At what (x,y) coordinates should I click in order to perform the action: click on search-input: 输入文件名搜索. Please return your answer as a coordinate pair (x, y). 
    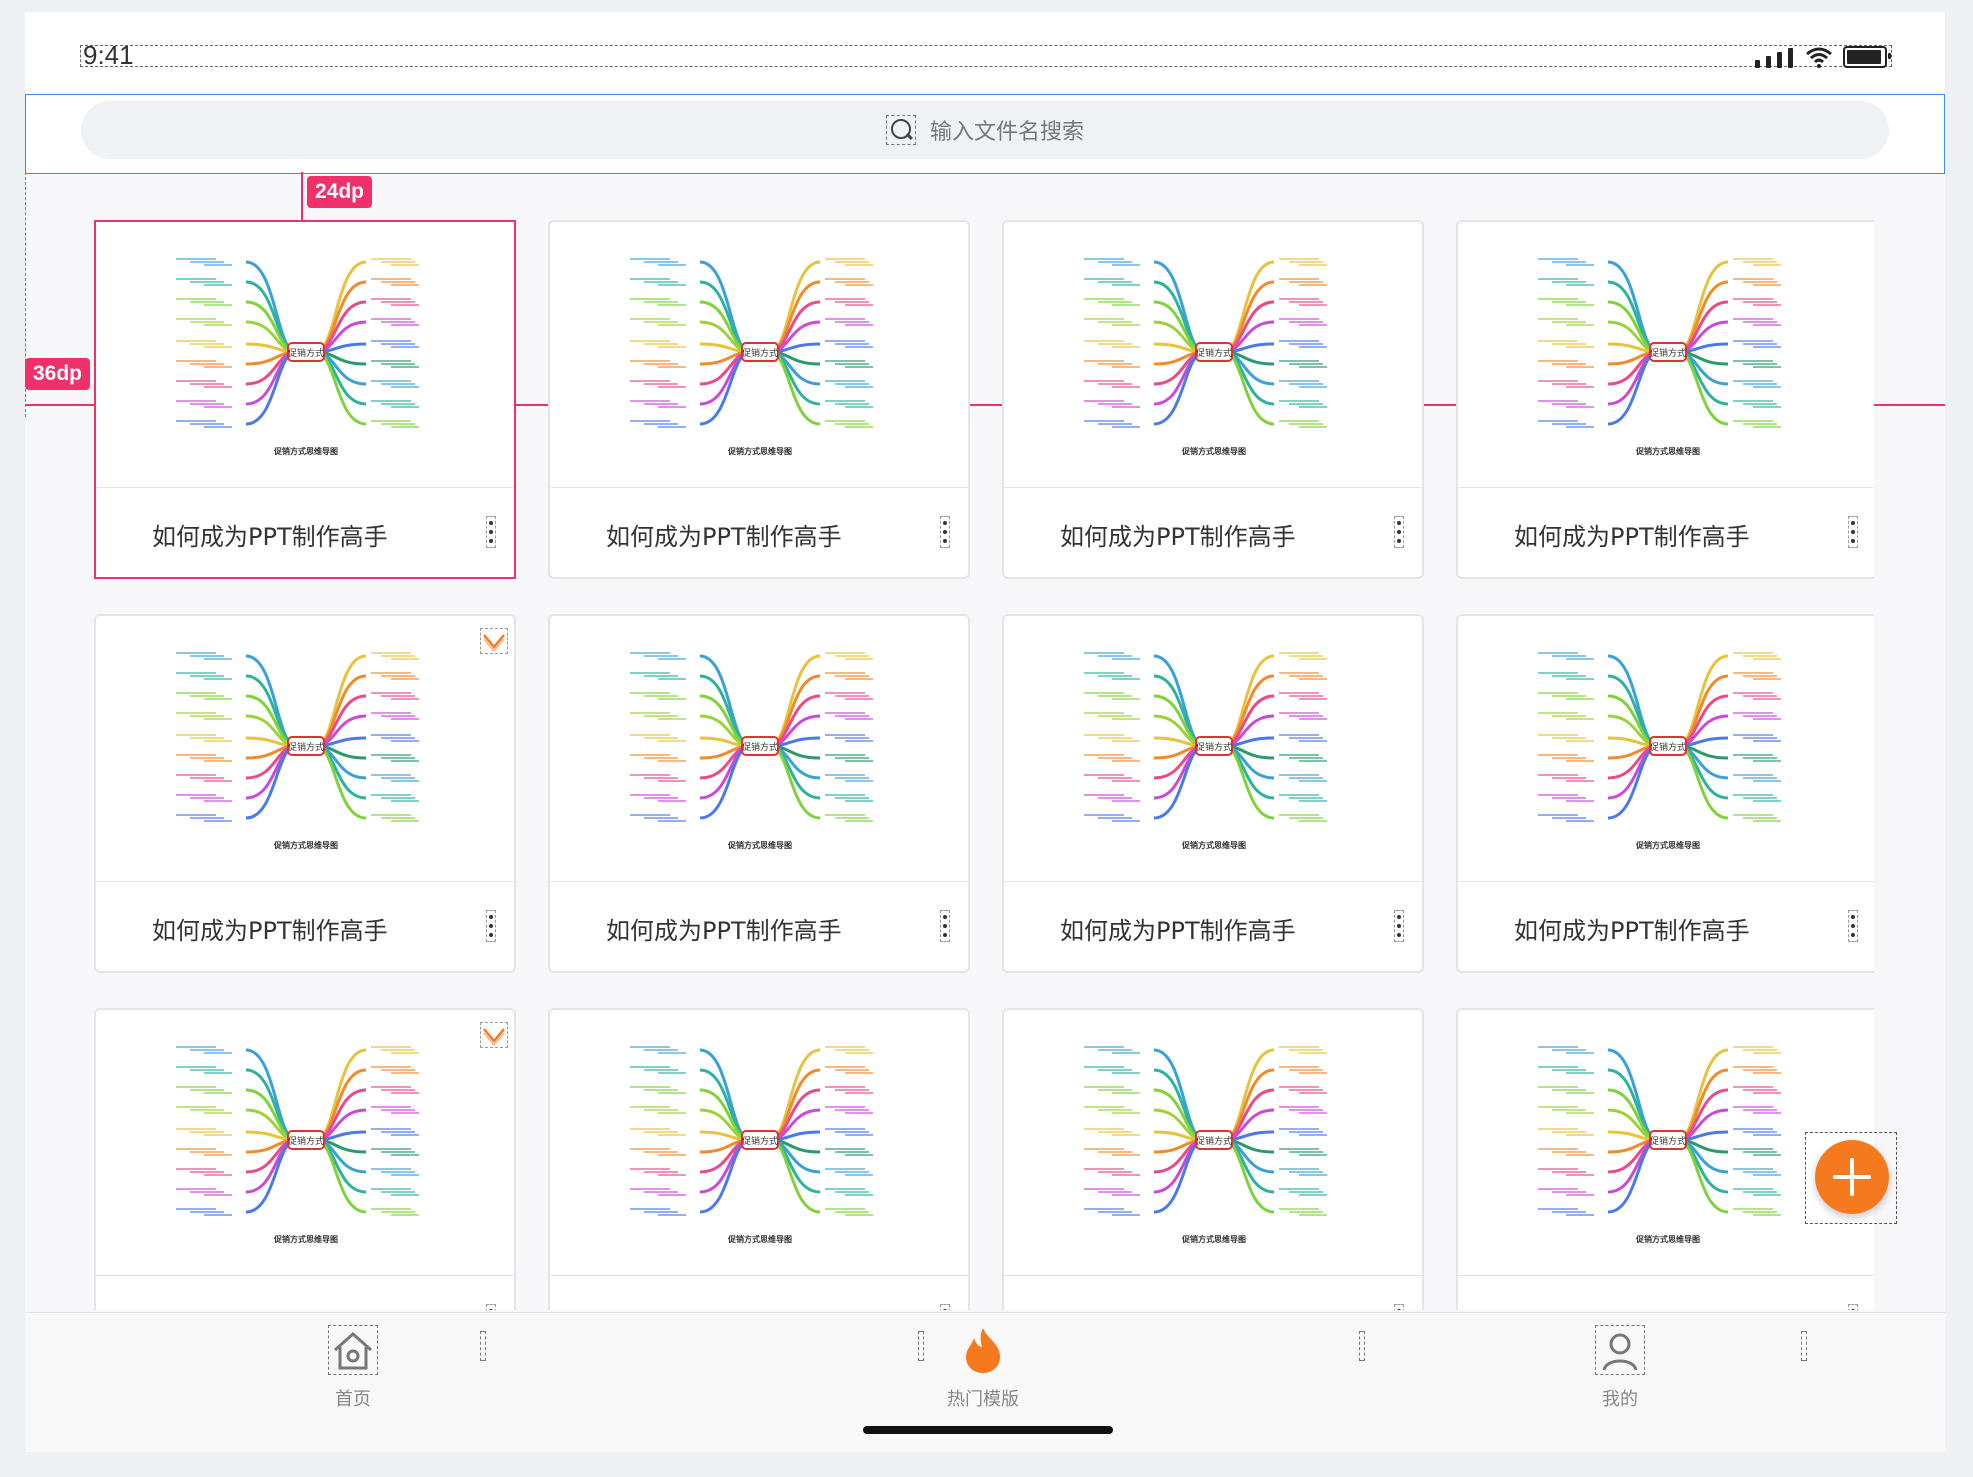
    Looking at the image, I should click on (985, 130).